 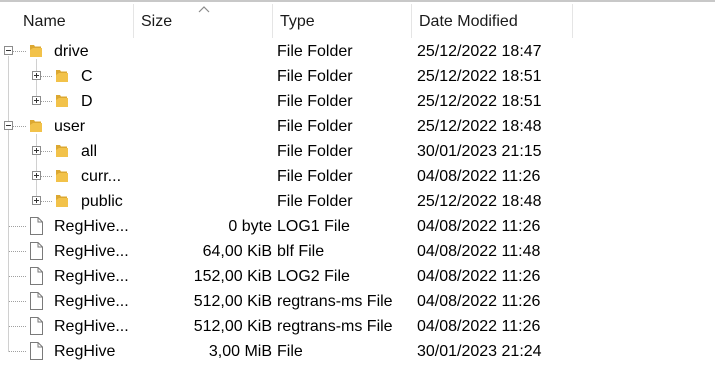 I want to click on file-row: RegHive 3,00 MiB File 30/01/2023 21:24, so click(x=357, y=351).